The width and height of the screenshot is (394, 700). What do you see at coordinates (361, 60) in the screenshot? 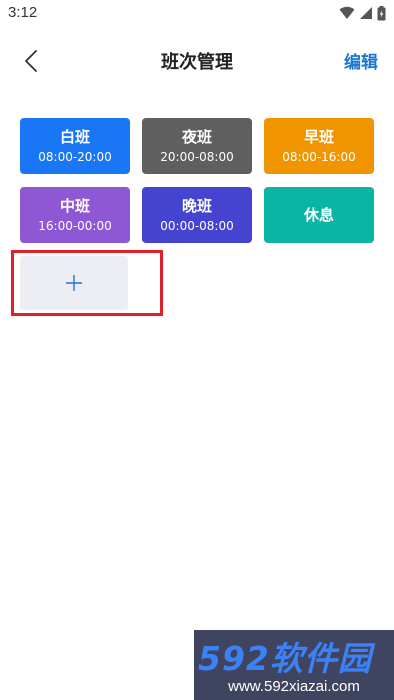
I see `edit-button: 编辑` at bounding box center [361, 60].